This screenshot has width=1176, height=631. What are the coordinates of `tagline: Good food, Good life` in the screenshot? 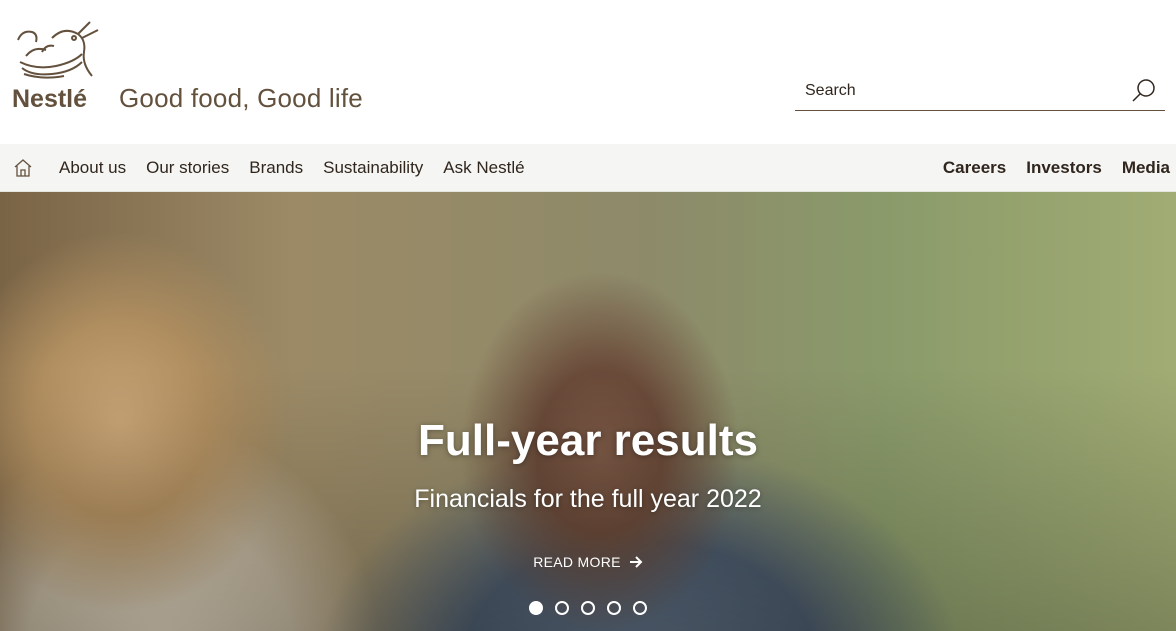 It's located at (241, 98).